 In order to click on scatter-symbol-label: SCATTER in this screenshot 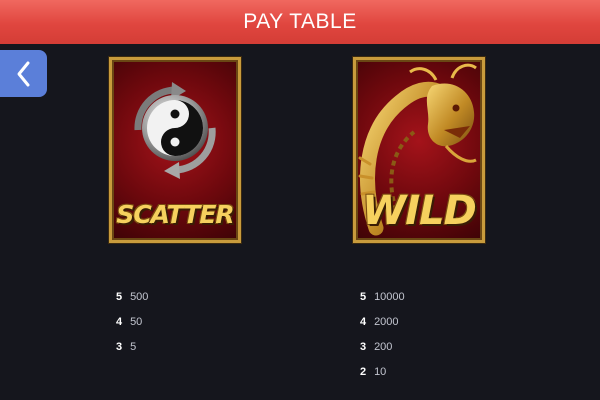, I will do `click(175, 214)`.